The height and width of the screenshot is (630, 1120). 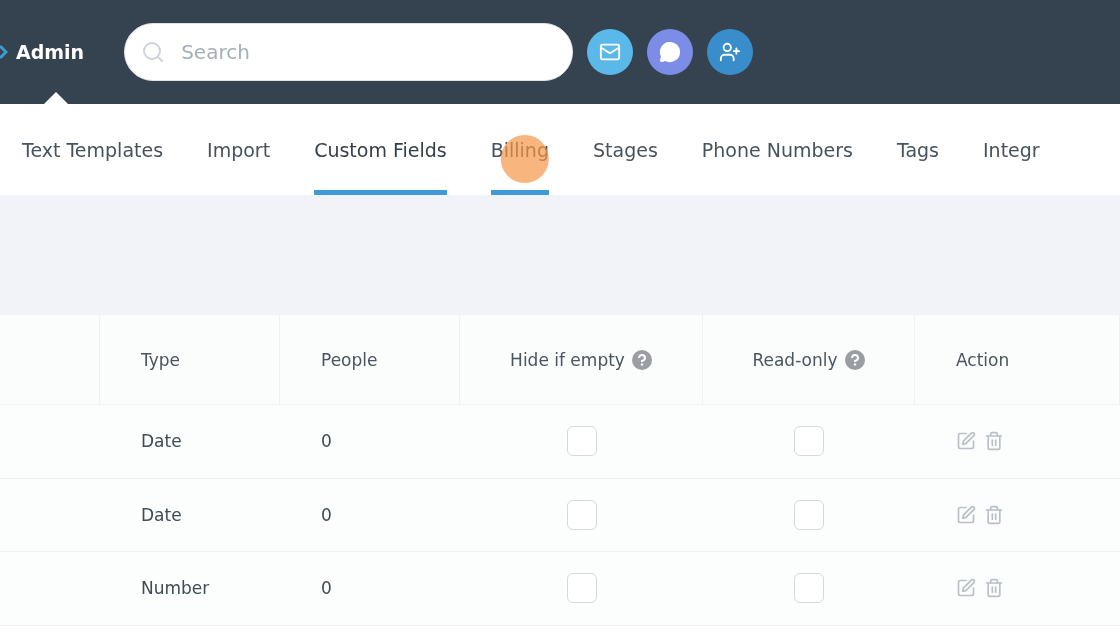 I want to click on search-icon, so click(x=153, y=52).